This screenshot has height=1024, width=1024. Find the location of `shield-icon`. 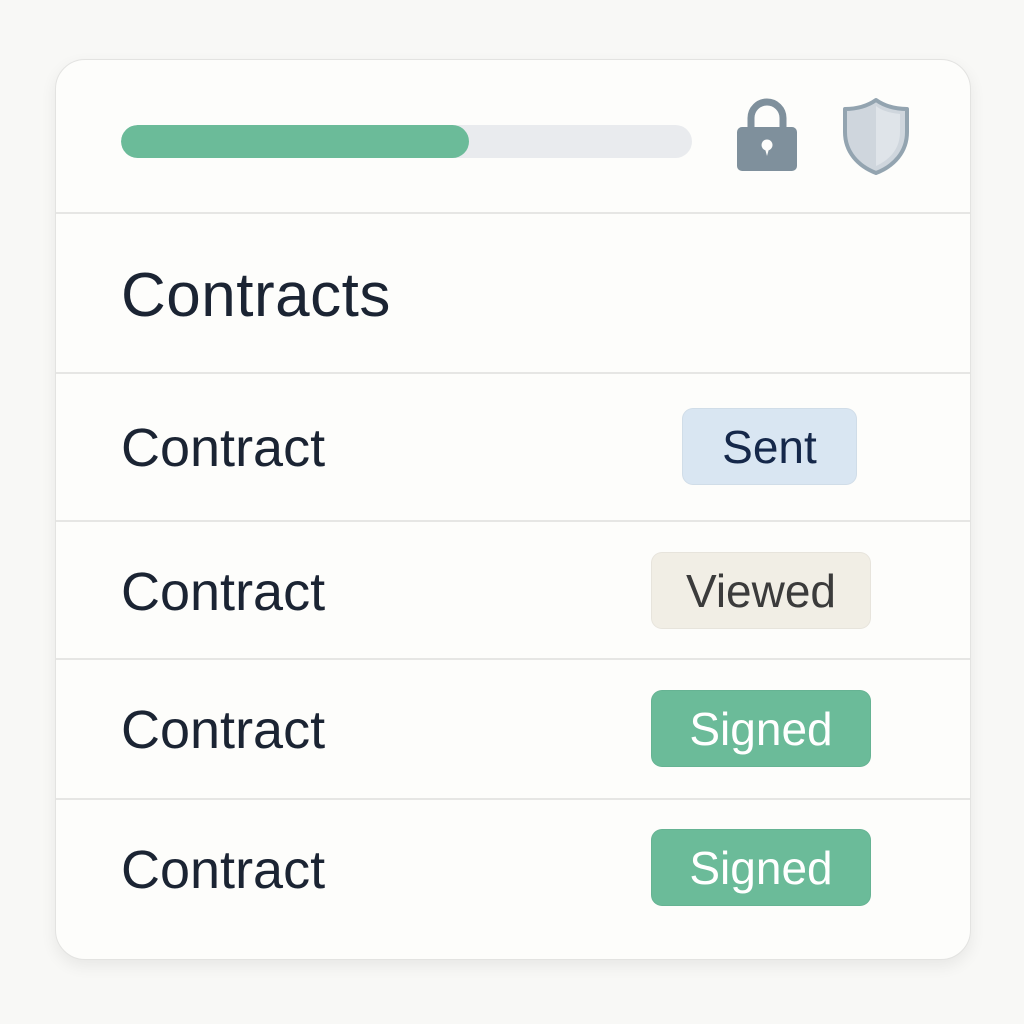

shield-icon is located at coordinates (876, 136).